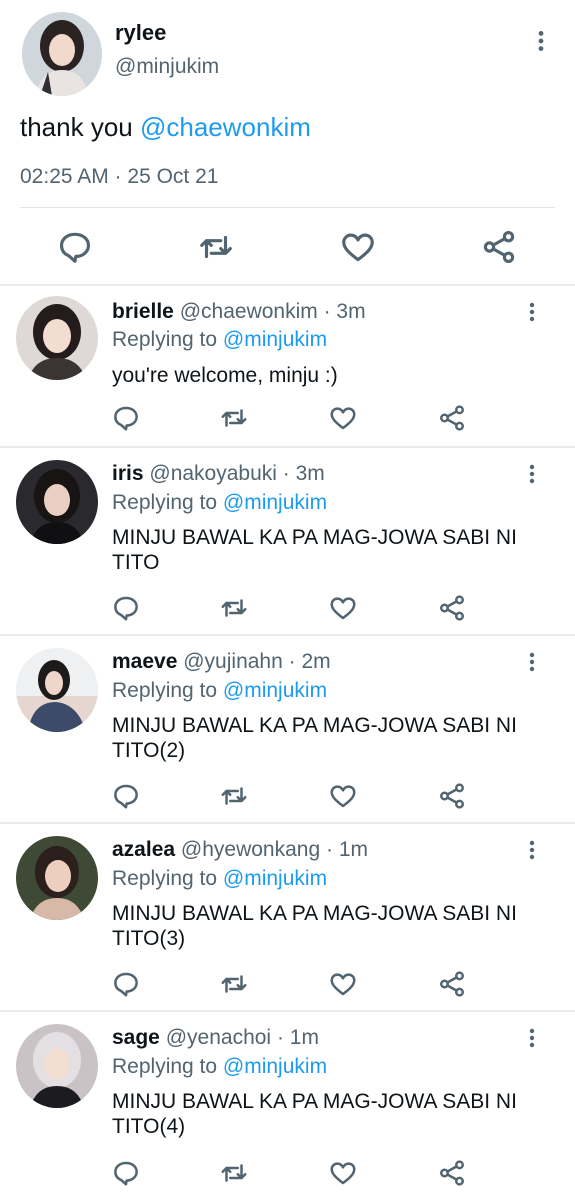 This screenshot has height=1200, width=575. Describe the element at coordinates (128, 473) in the screenshot. I see `display-name: iris` at that location.